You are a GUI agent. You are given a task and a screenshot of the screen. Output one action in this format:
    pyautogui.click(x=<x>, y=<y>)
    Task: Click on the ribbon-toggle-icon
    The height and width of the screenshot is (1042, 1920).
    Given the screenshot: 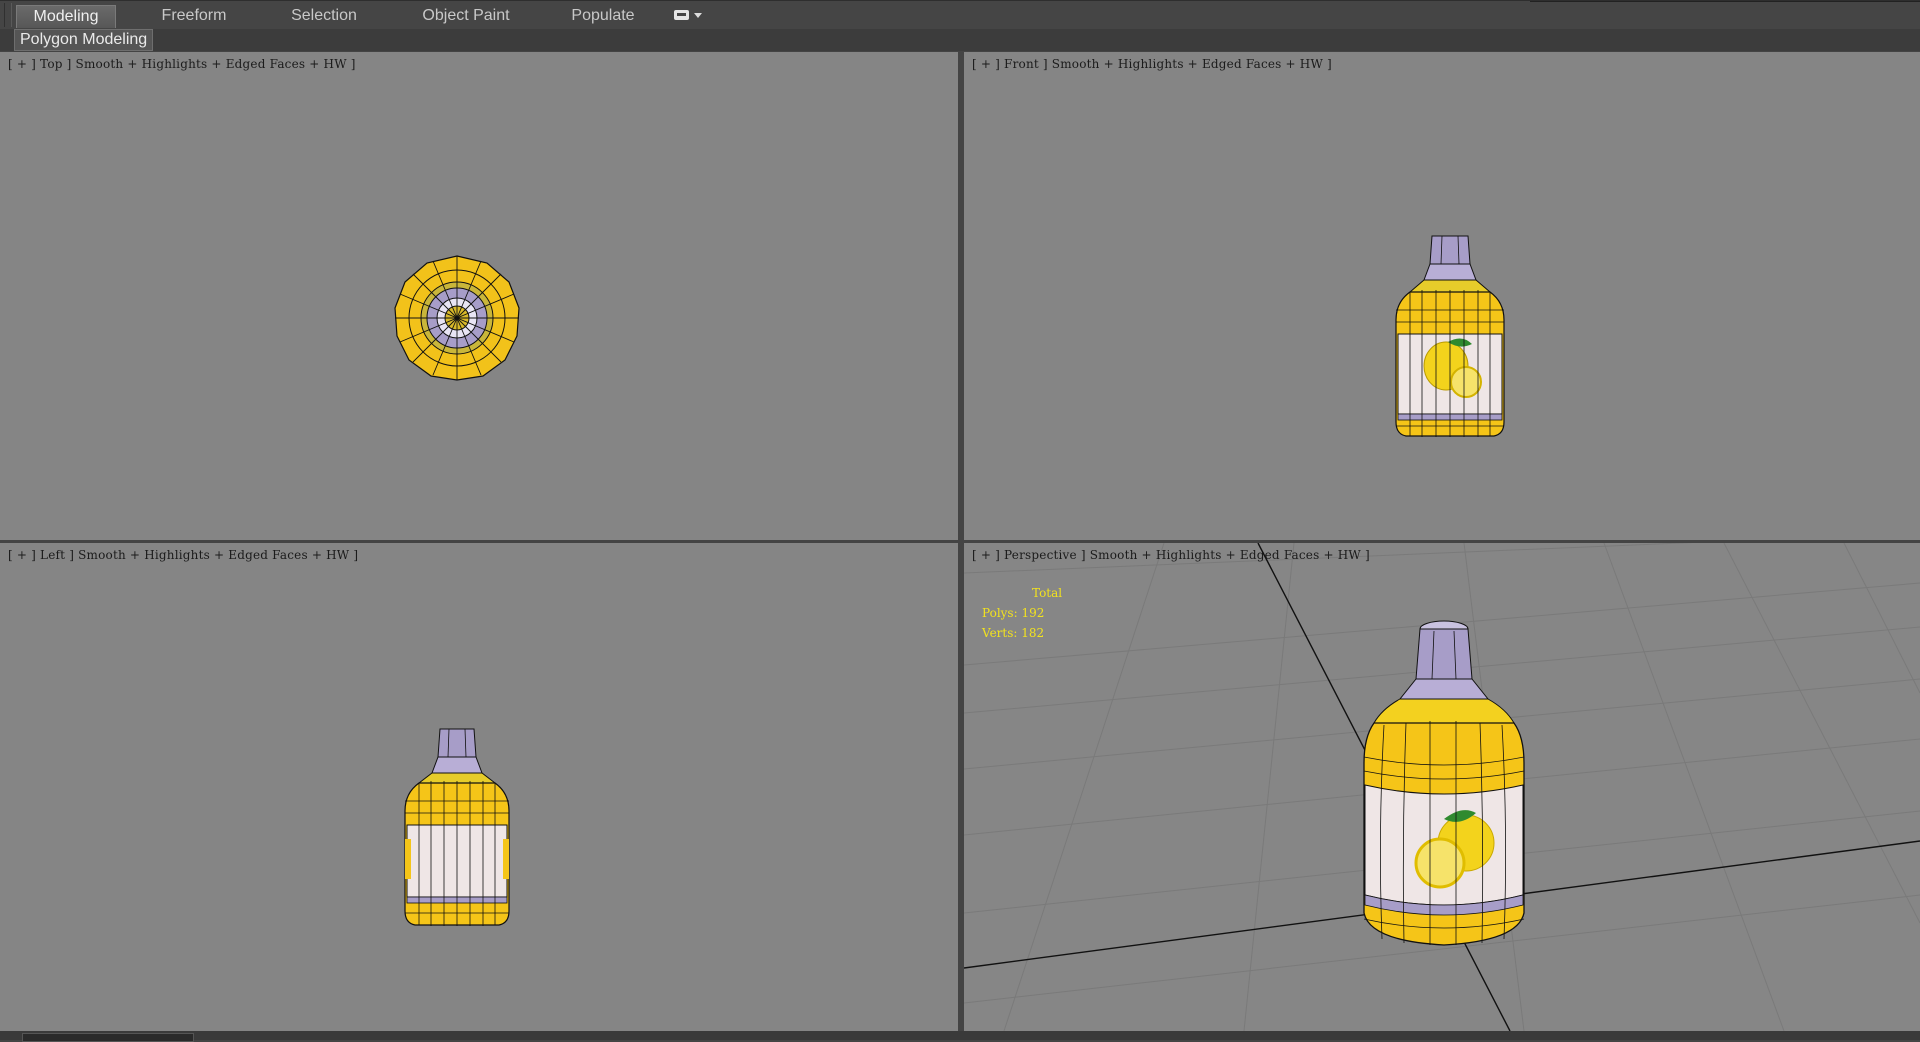 What is the action you would take?
    pyautogui.click(x=681, y=15)
    